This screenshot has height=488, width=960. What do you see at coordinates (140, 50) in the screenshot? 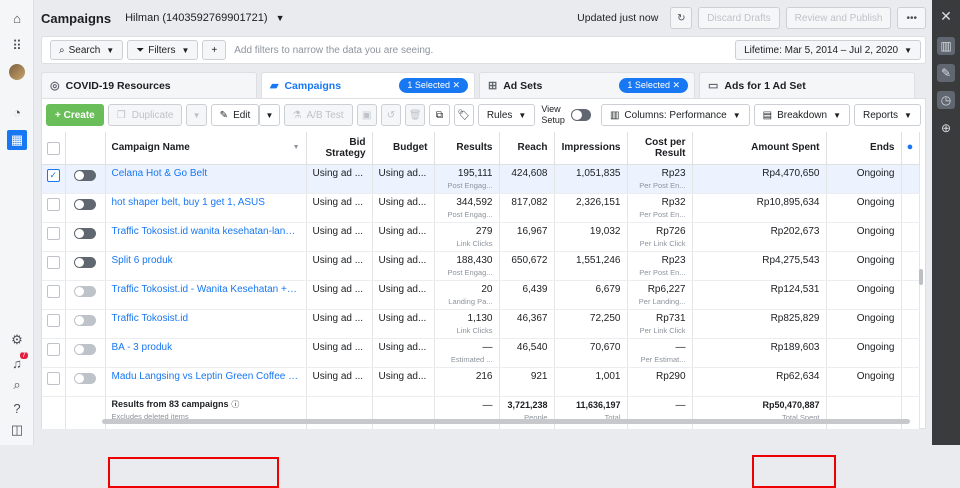
I see `filter-icon: ⏷` at bounding box center [140, 50].